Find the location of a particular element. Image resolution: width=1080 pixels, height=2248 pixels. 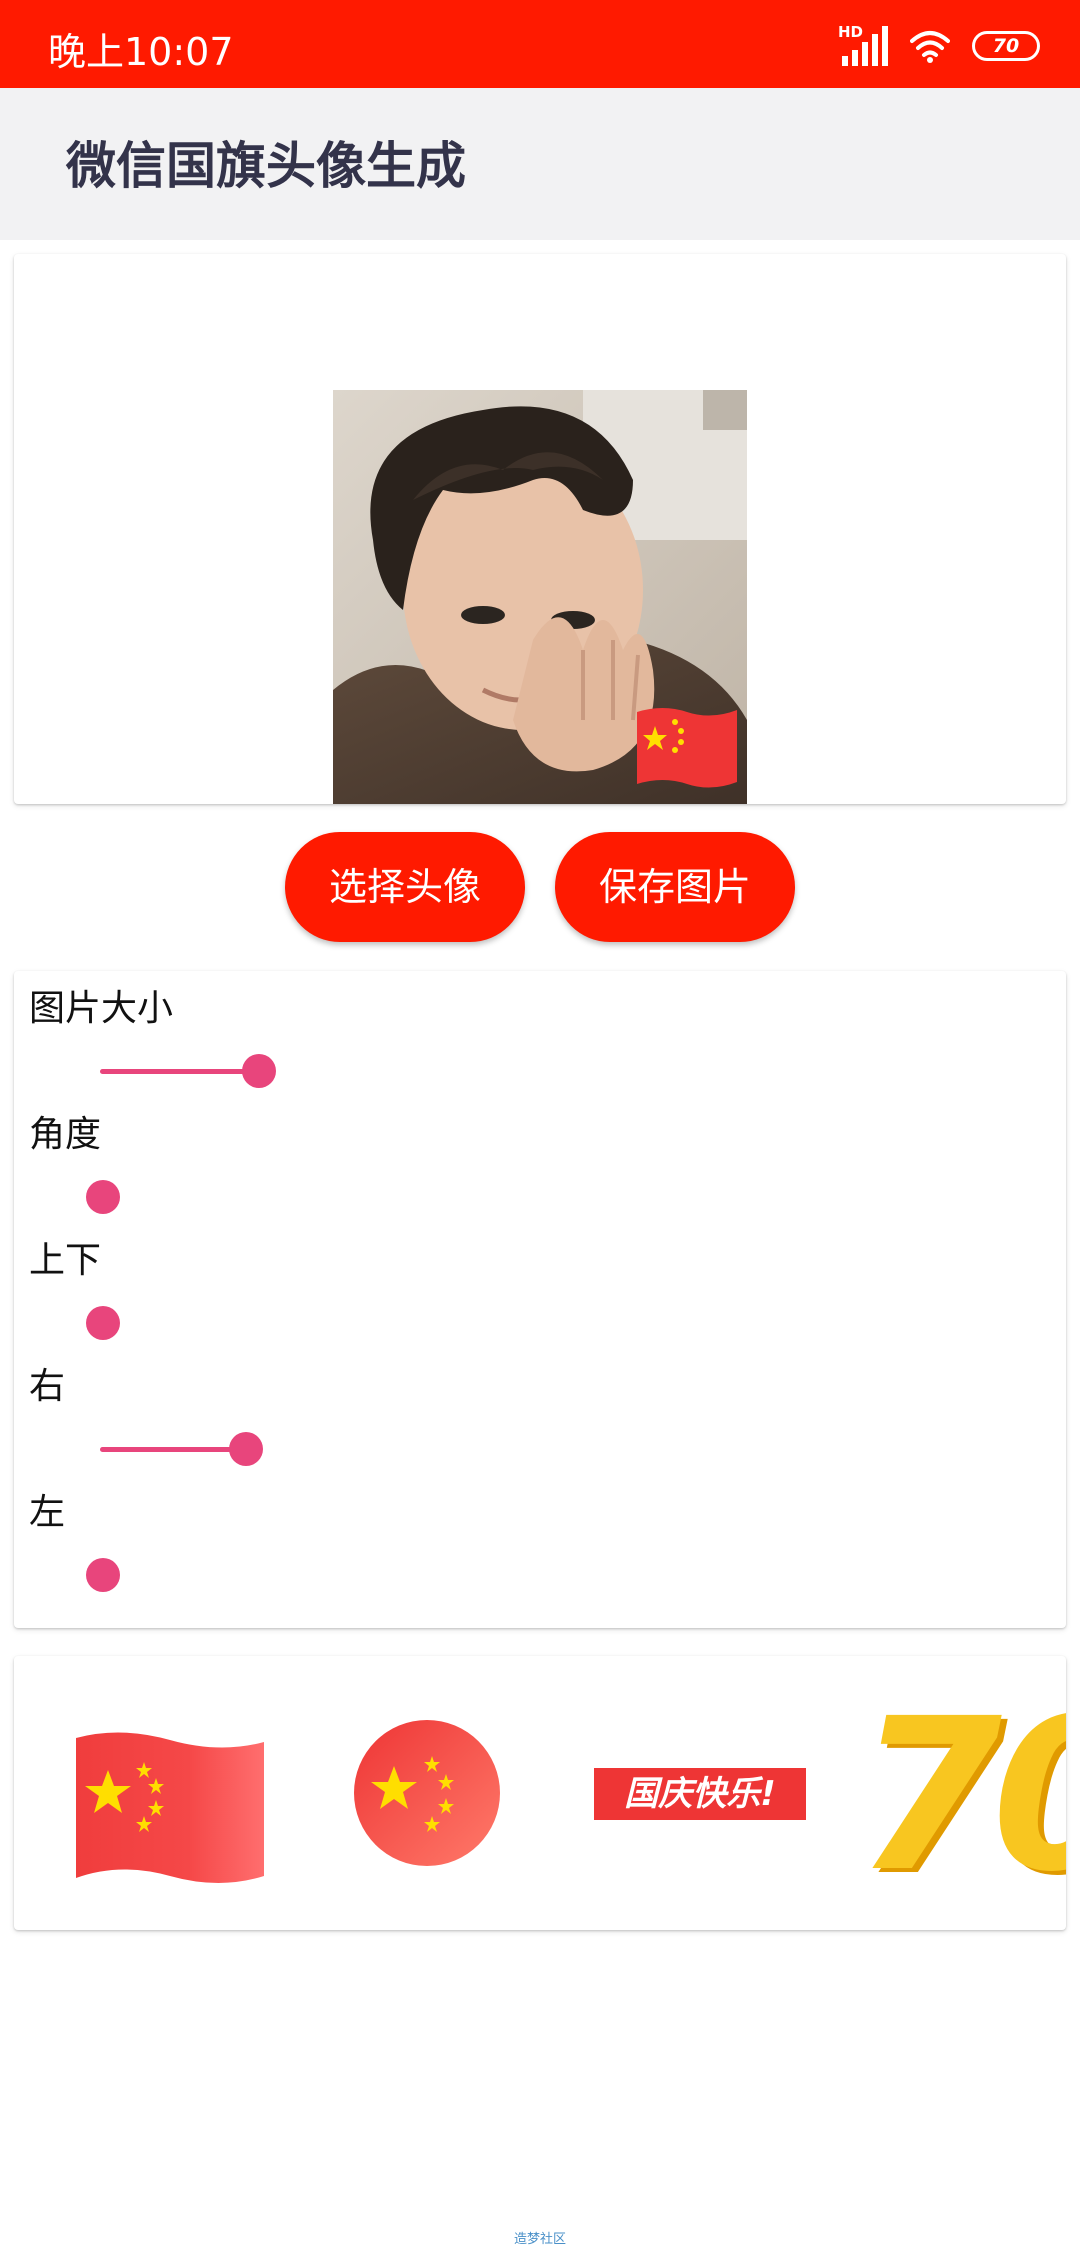

network-type-label: HD is located at coordinates (851, 32).